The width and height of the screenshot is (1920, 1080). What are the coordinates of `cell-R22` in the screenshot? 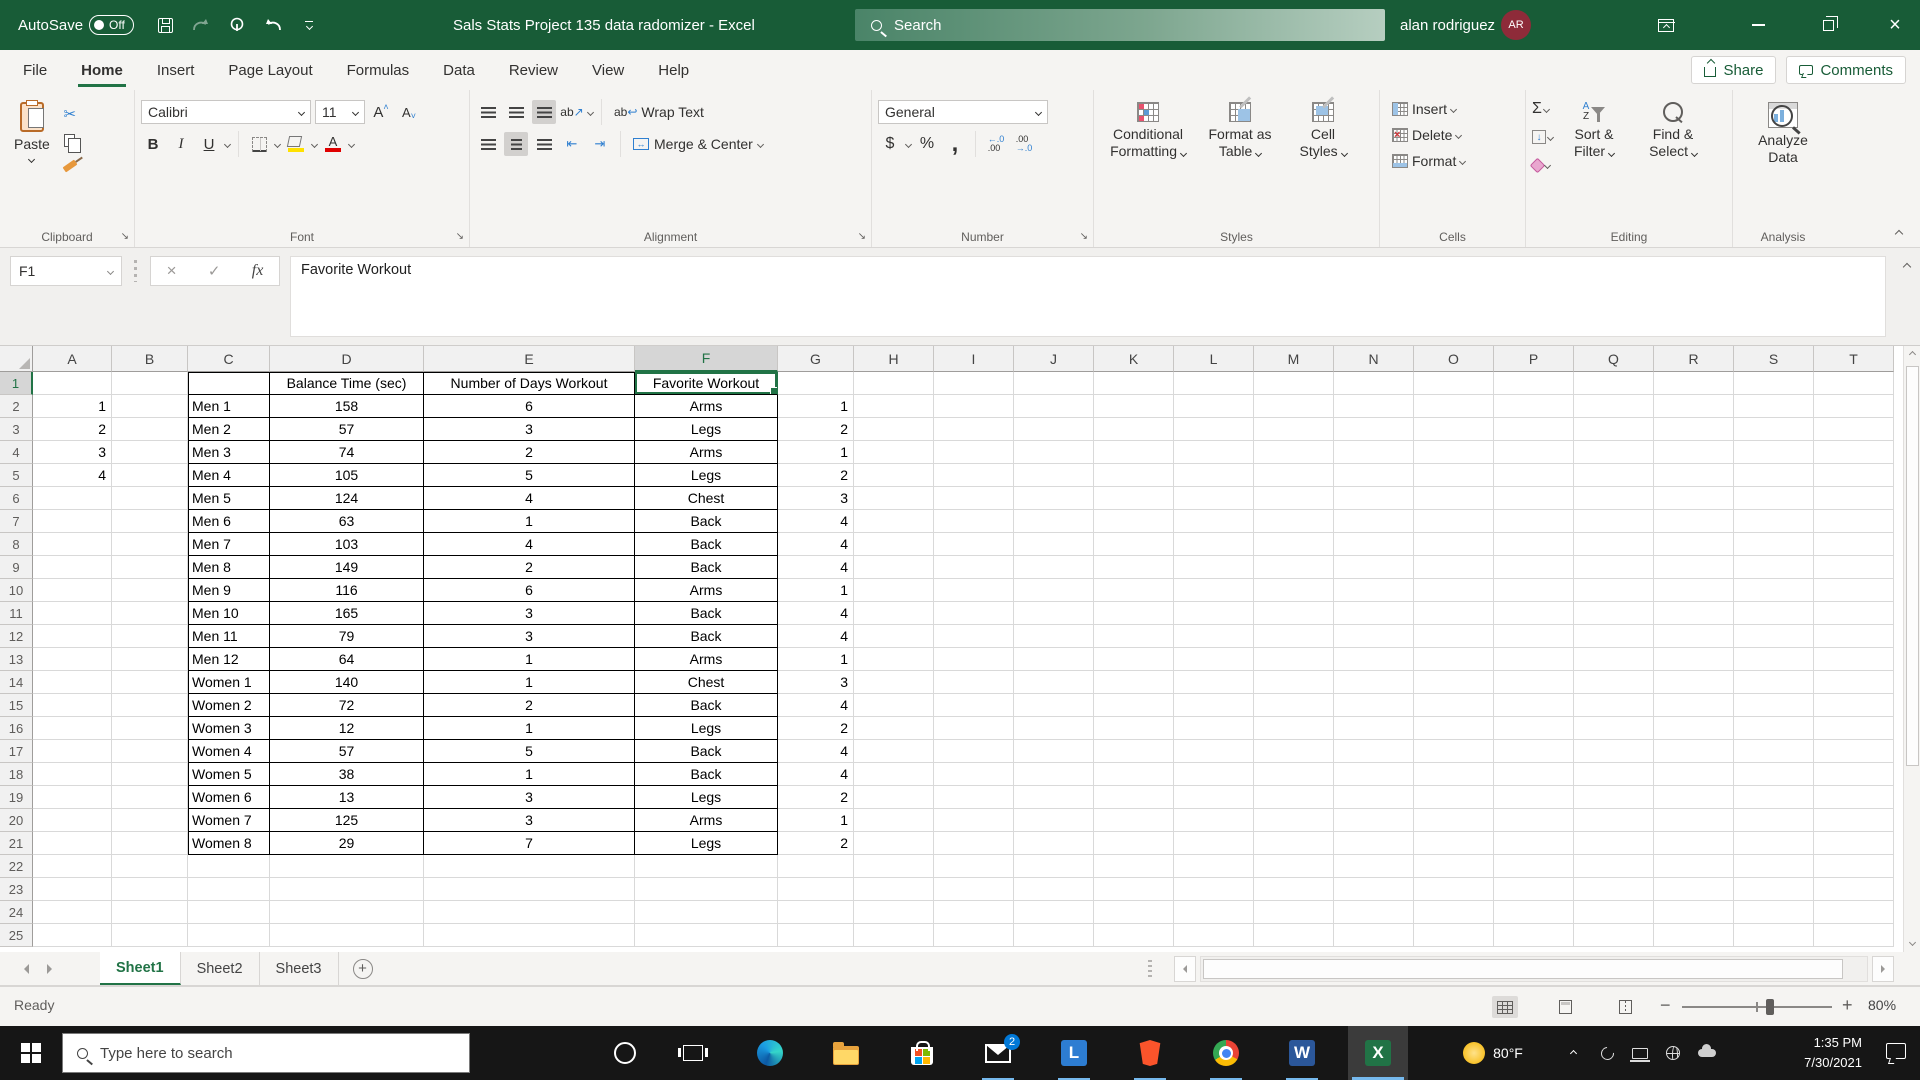 It's located at (1694, 866).